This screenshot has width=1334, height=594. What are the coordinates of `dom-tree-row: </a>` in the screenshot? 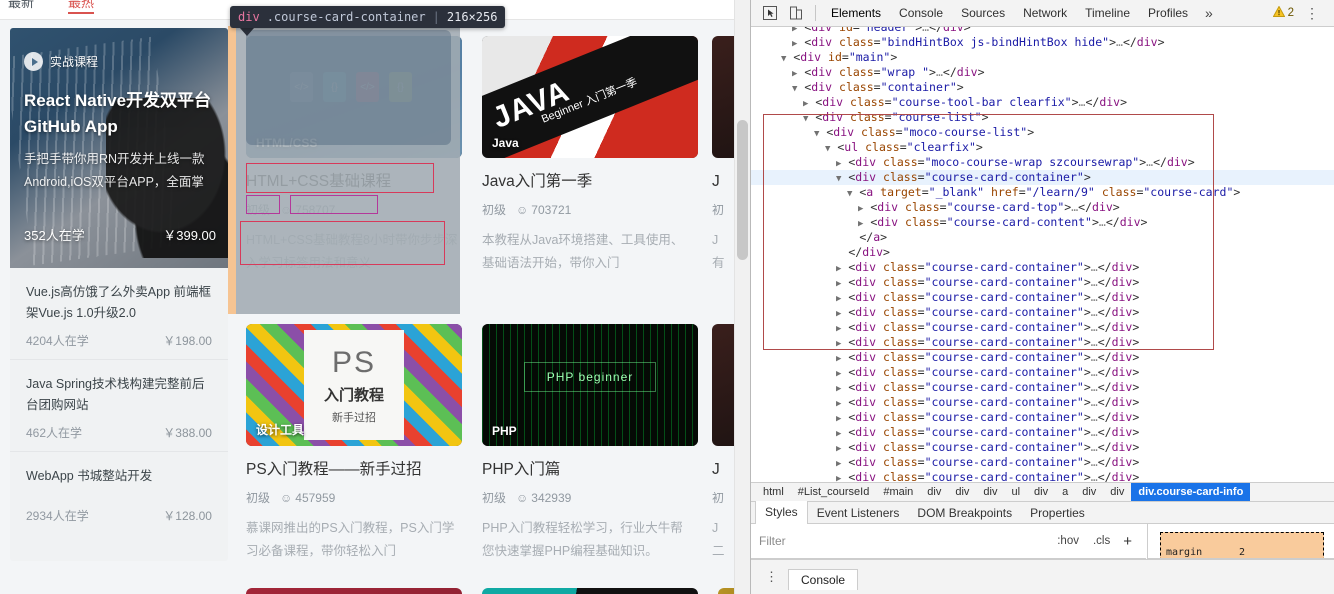 It's located at (1042, 237).